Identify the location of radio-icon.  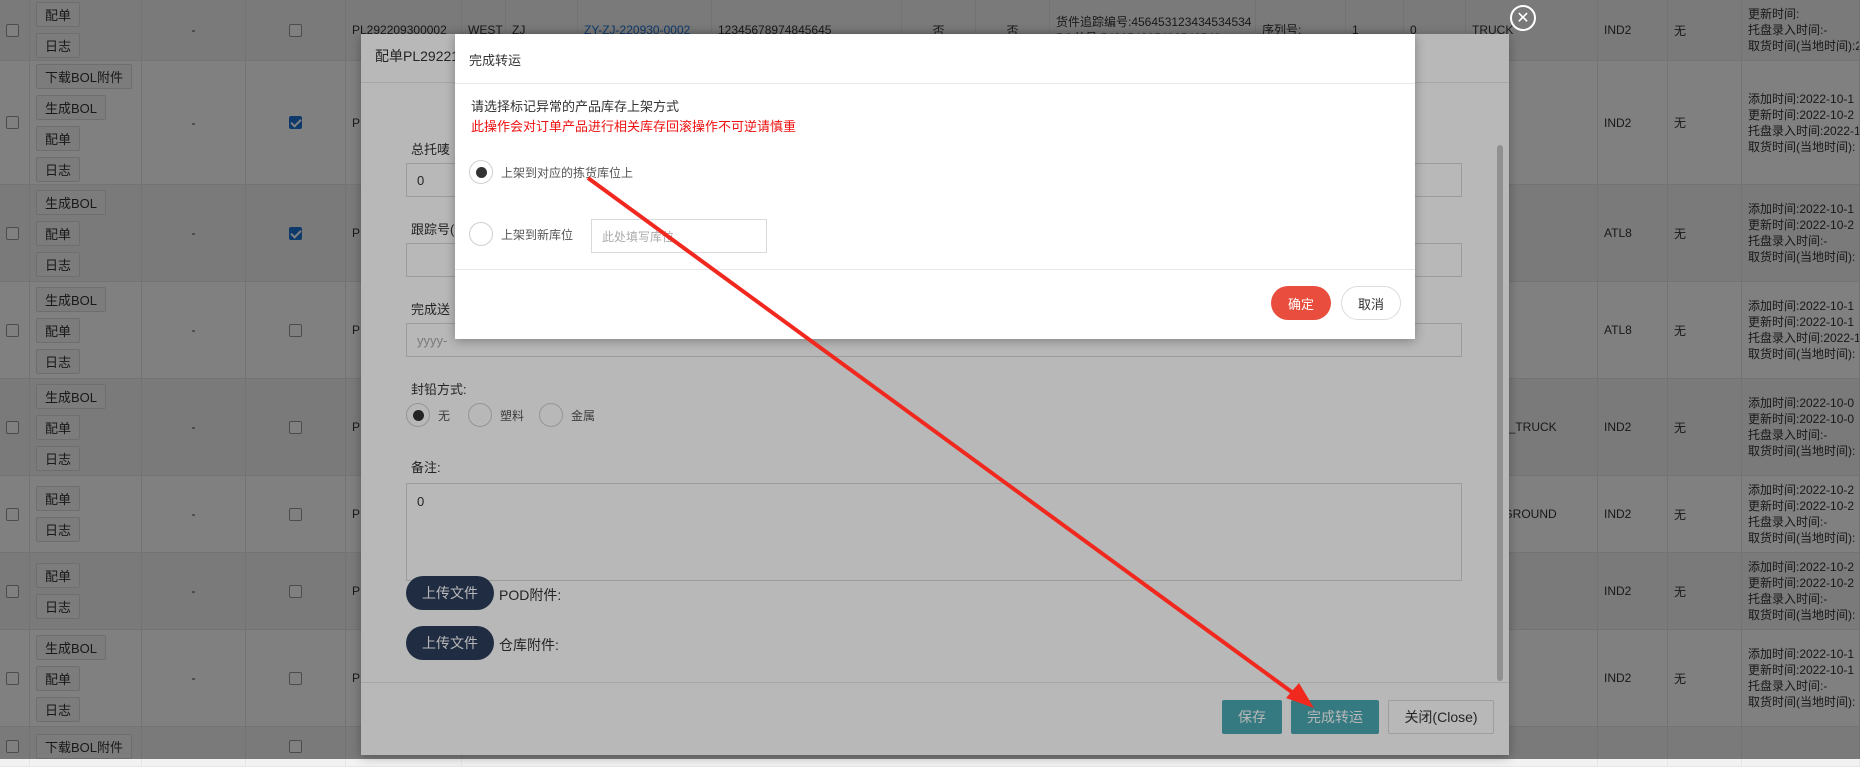
(481, 234).